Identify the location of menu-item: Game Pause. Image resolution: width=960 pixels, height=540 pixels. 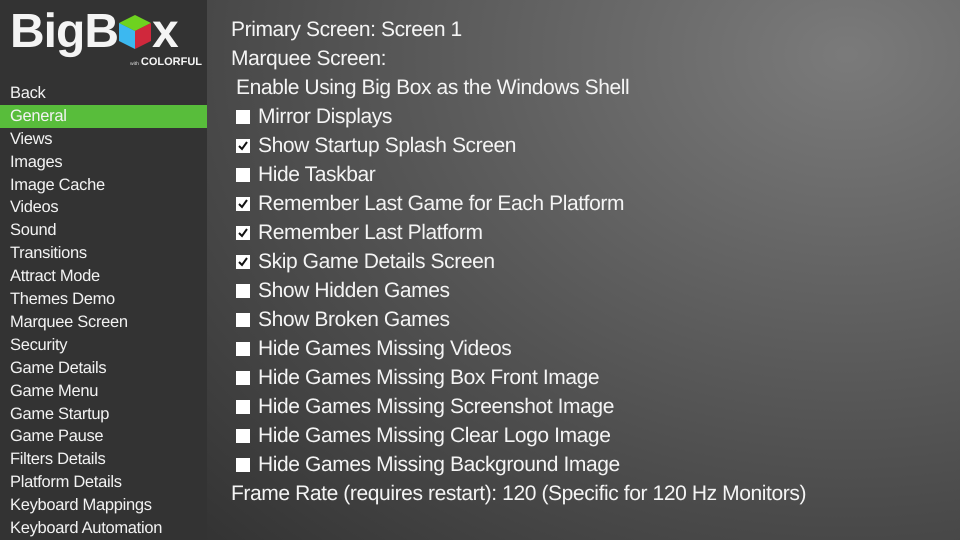
(103, 436).